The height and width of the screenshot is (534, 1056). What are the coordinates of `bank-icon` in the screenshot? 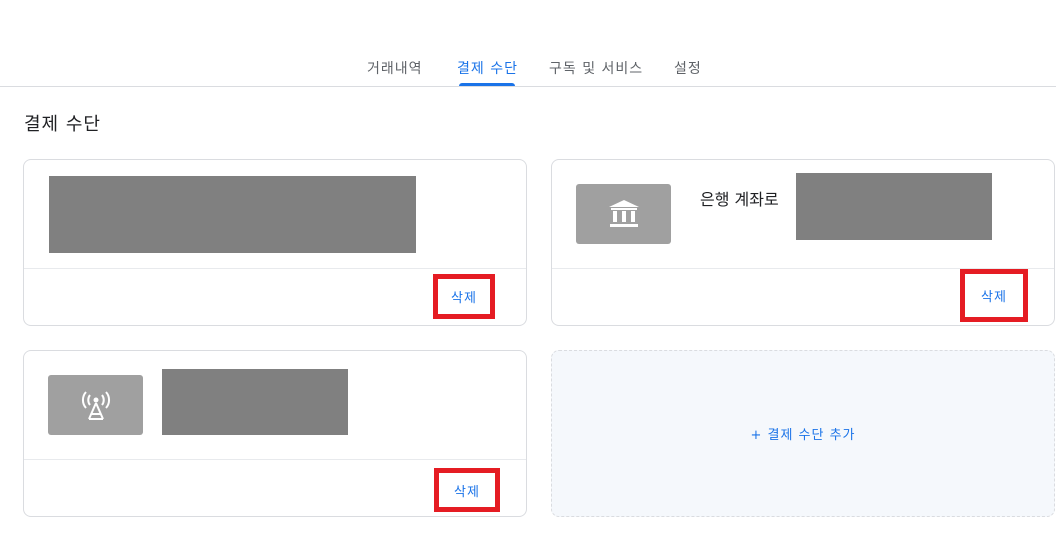 It's located at (623, 213).